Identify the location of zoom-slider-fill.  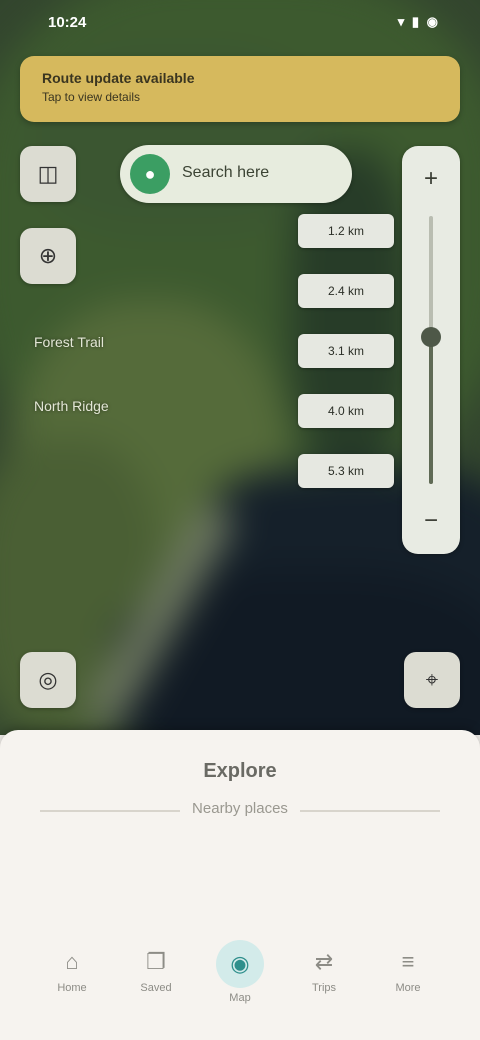
(431, 410).